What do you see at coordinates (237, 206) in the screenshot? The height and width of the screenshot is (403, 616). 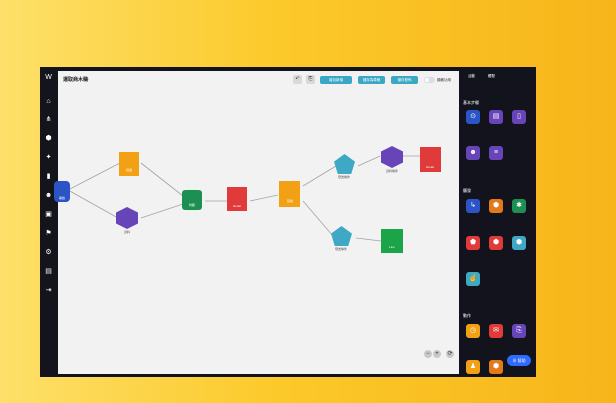 I see `email-node-1-label: Email` at bounding box center [237, 206].